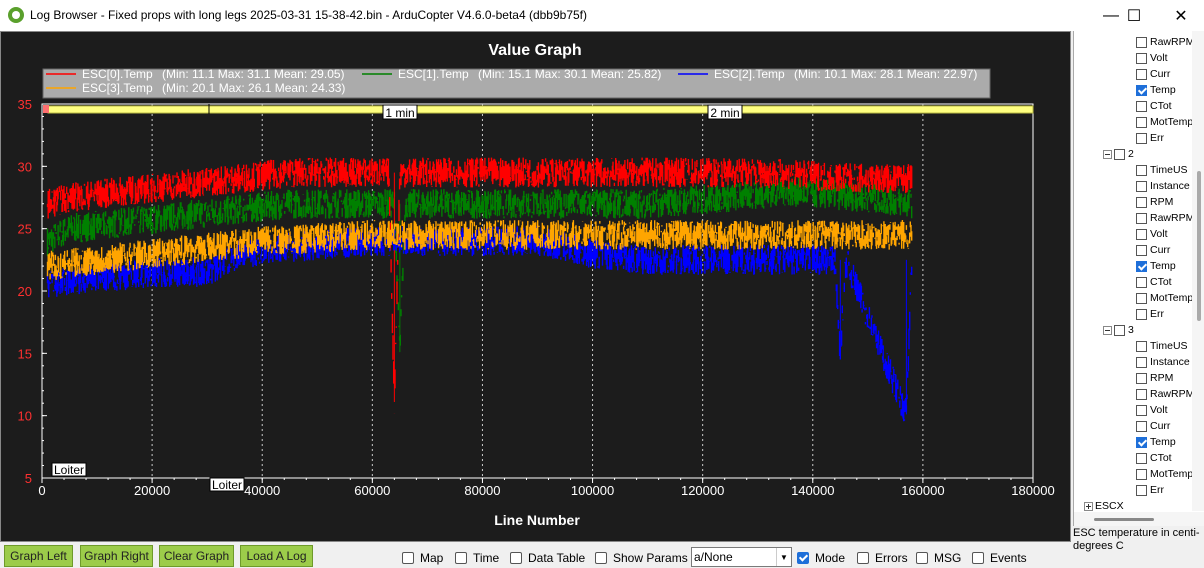 The height and width of the screenshot is (568, 1204). I want to click on tree-label: Err, so click(1157, 138).